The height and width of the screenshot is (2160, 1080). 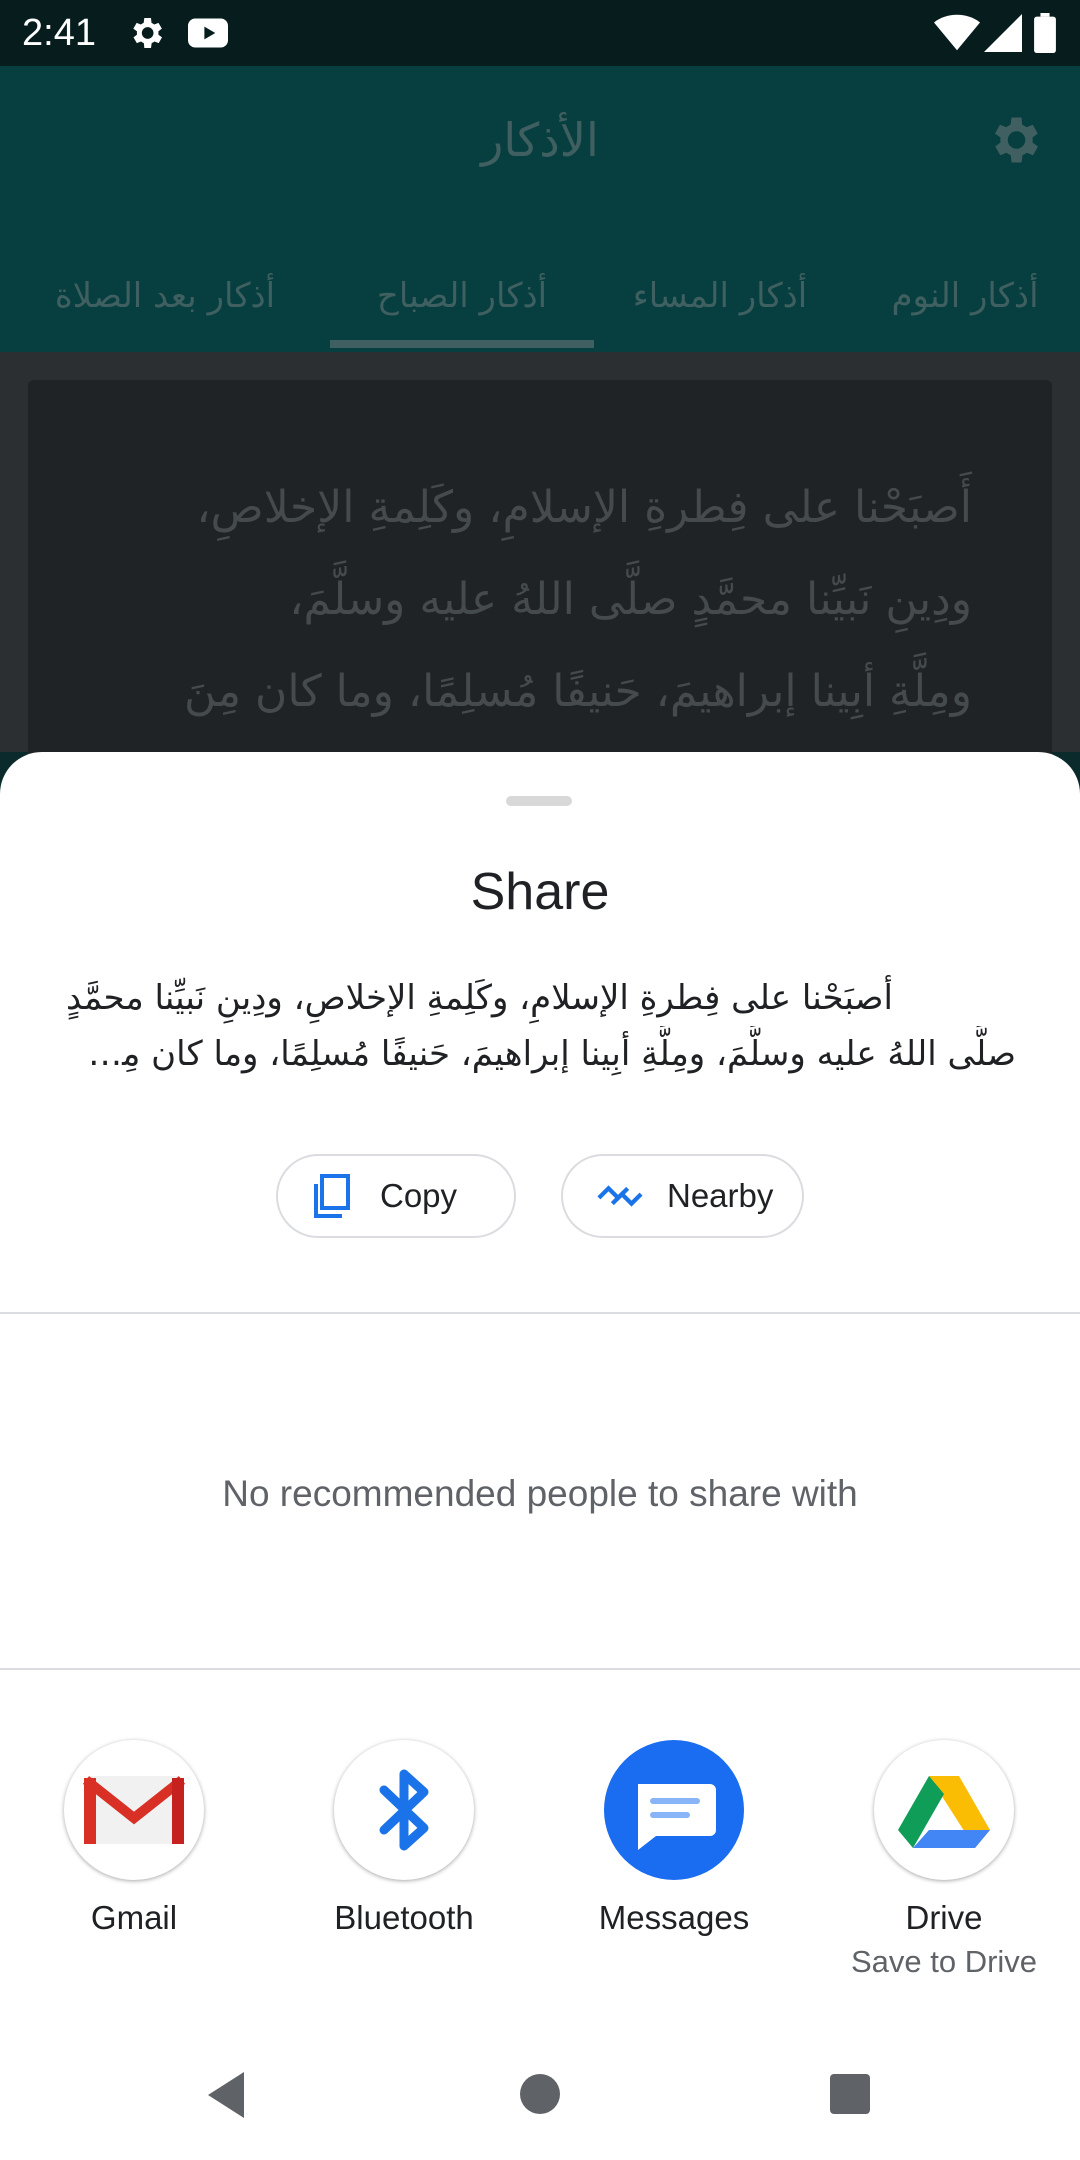 What do you see at coordinates (944, 1810) in the screenshot?
I see `google-drive-icon` at bounding box center [944, 1810].